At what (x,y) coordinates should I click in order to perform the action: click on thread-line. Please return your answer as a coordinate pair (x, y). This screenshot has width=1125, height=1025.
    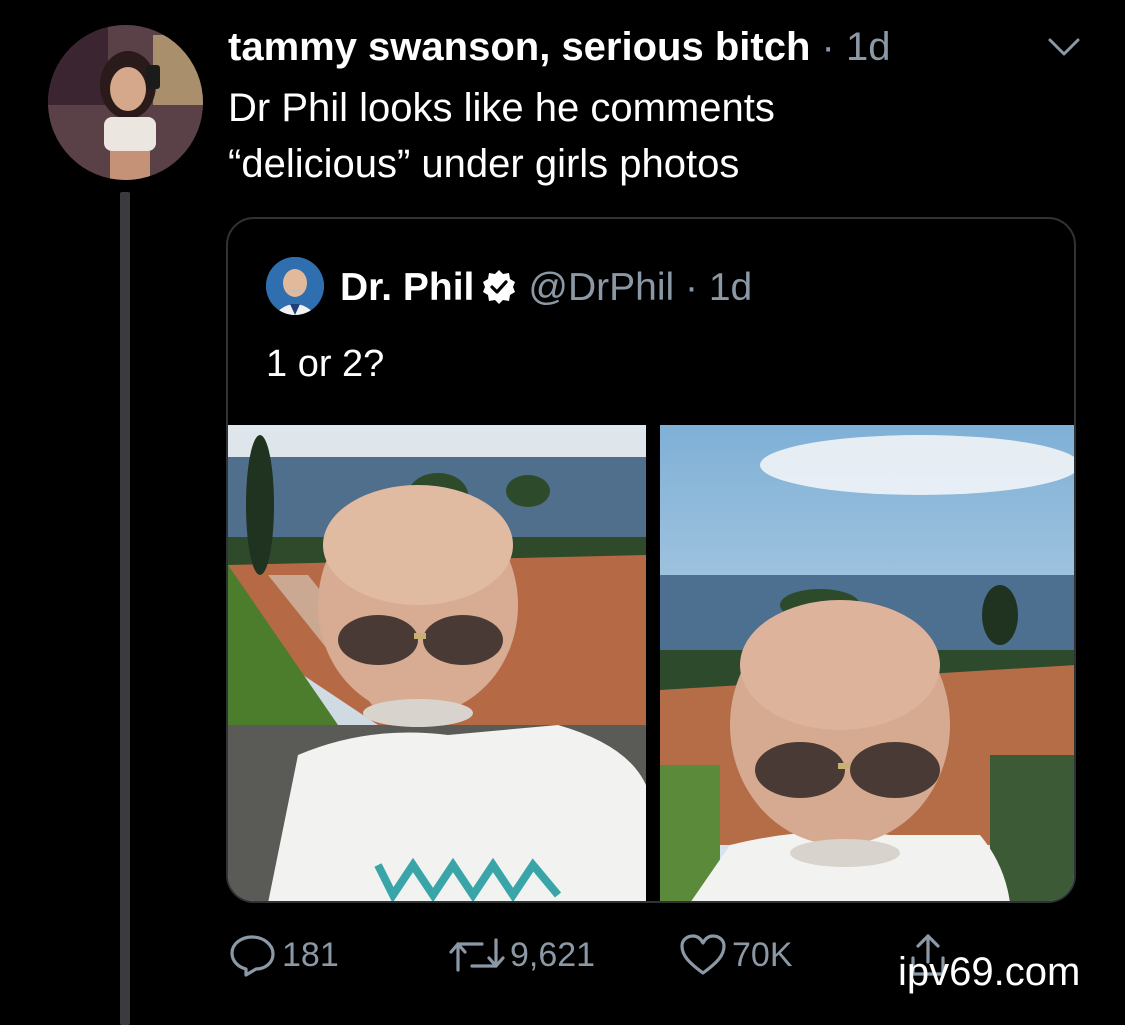
    Looking at the image, I should click on (125, 608).